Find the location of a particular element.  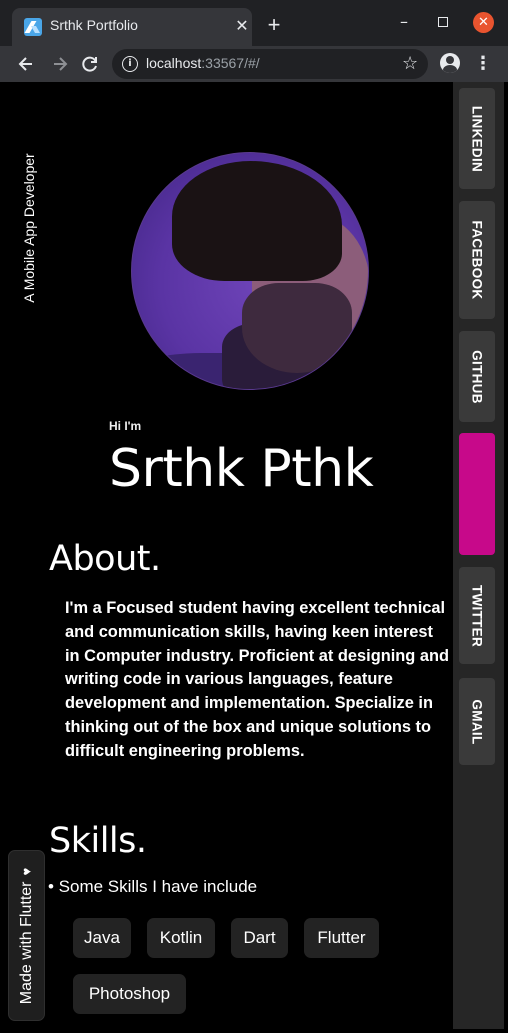

made-with-flutter-badge: Made with Flutter ♥ is located at coordinates (26, 935).